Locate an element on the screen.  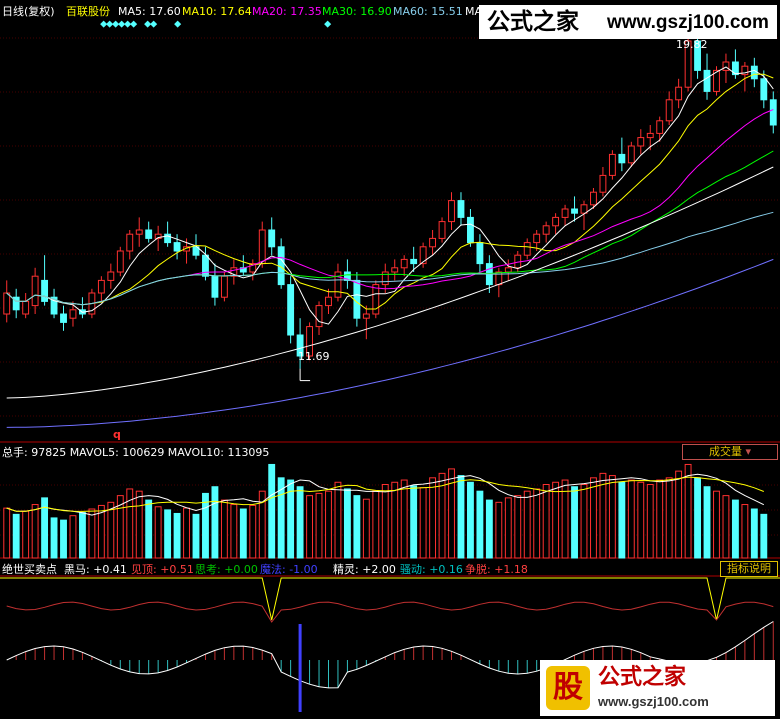
watermark-top-url: www.gszj100.com is located at coordinates (688, 22).